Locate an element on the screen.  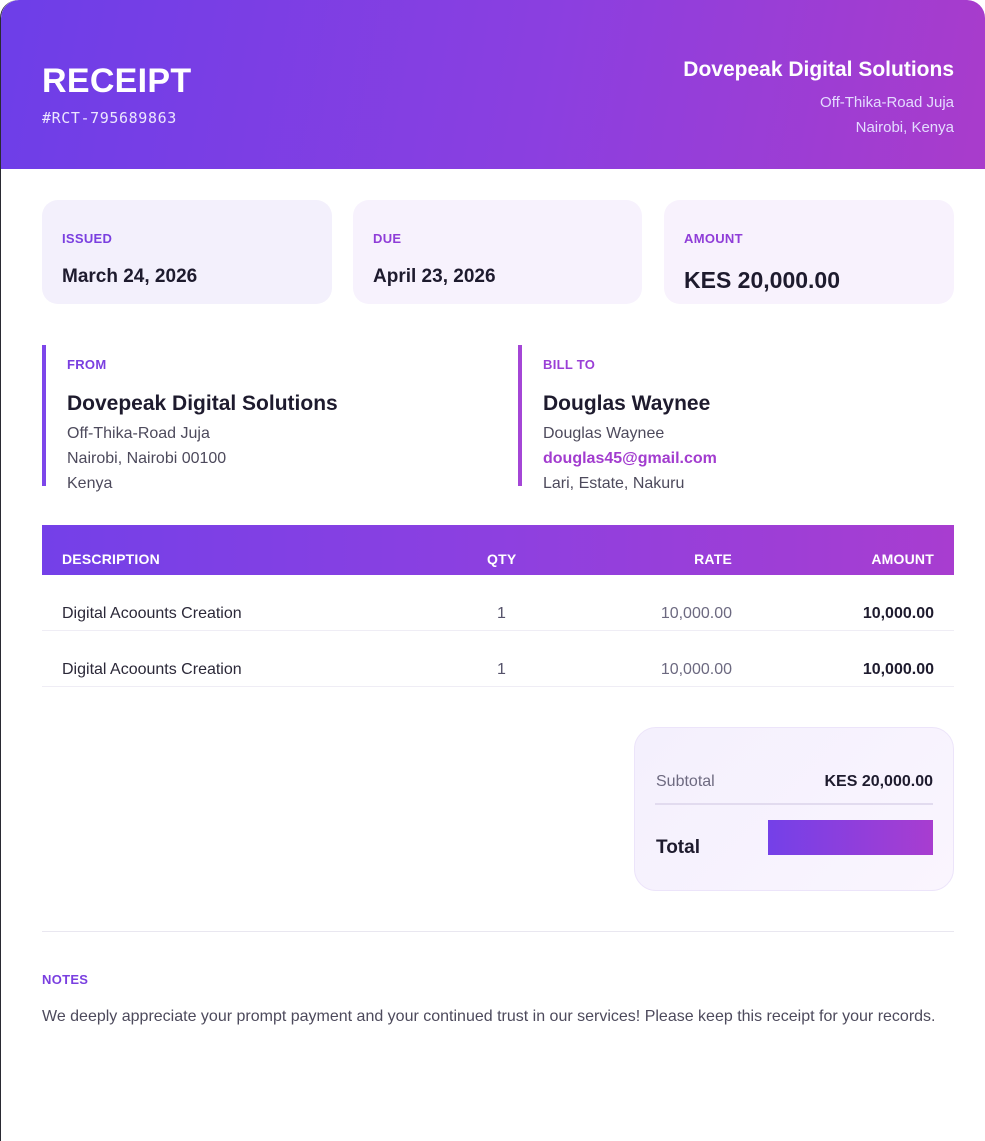
from-address-line2: Nairobi, Nairobi 00100 is located at coordinates (147, 458).